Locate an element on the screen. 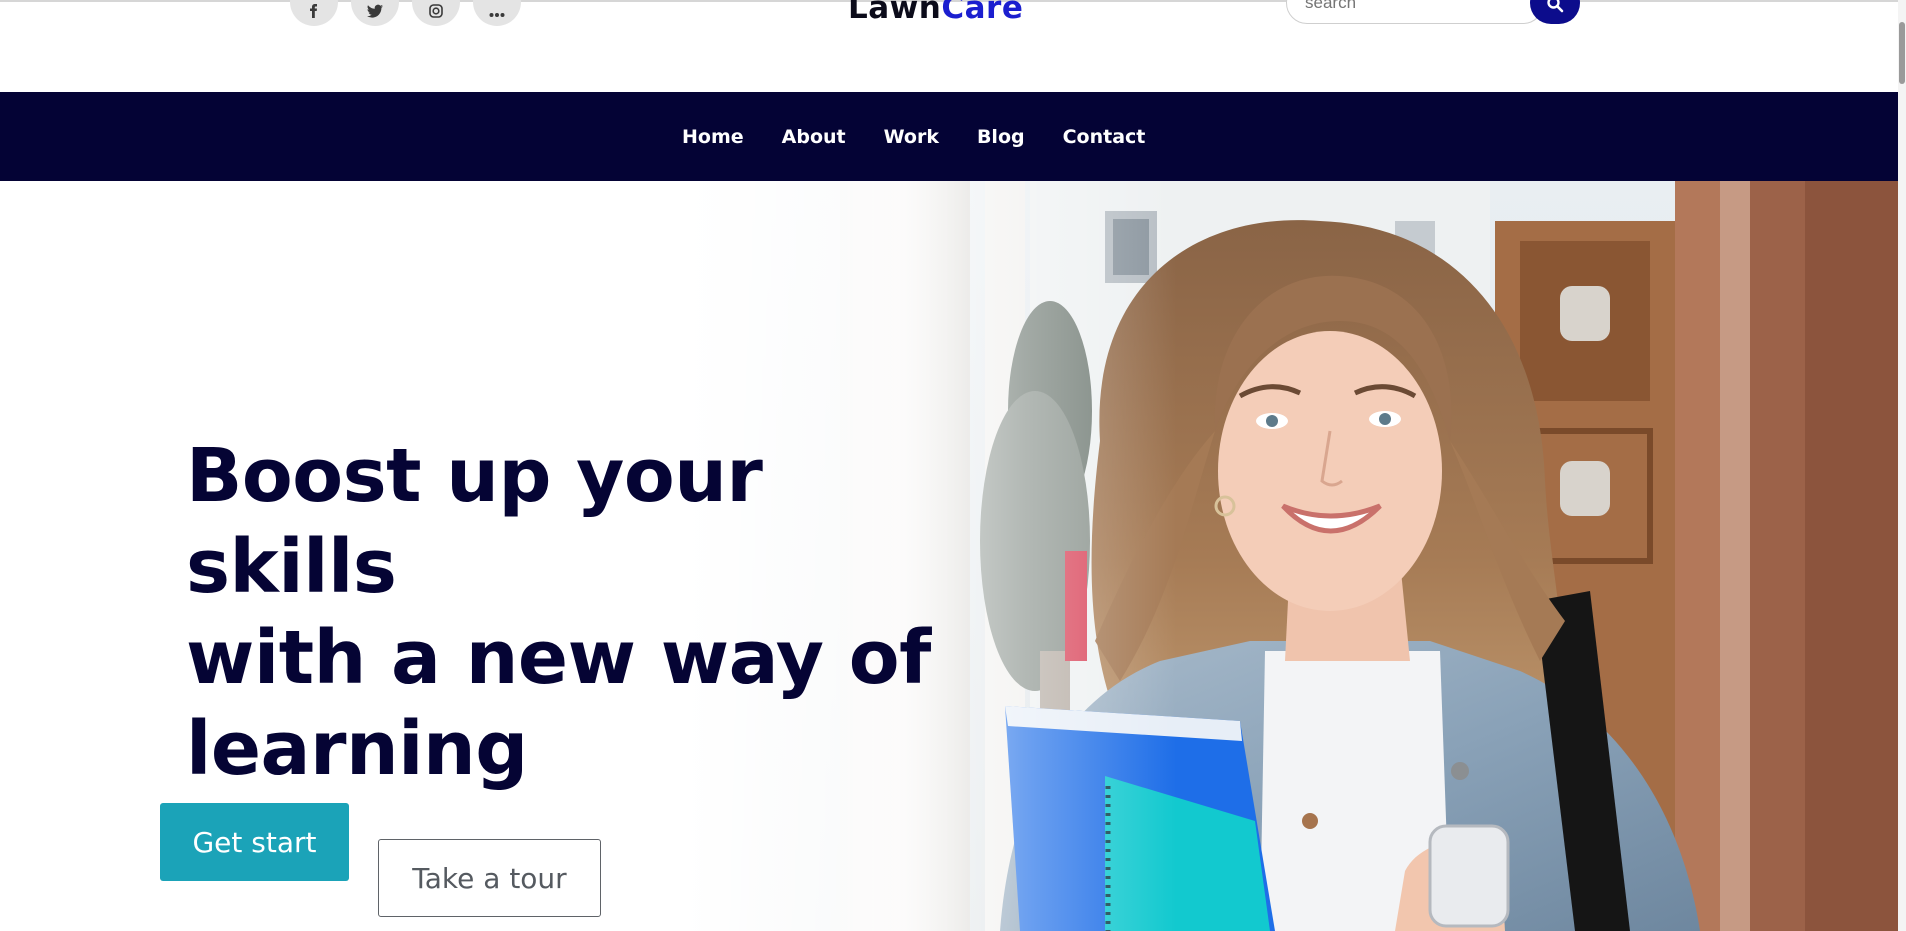  logo-text-main: Lawn is located at coordinates (895, 13).